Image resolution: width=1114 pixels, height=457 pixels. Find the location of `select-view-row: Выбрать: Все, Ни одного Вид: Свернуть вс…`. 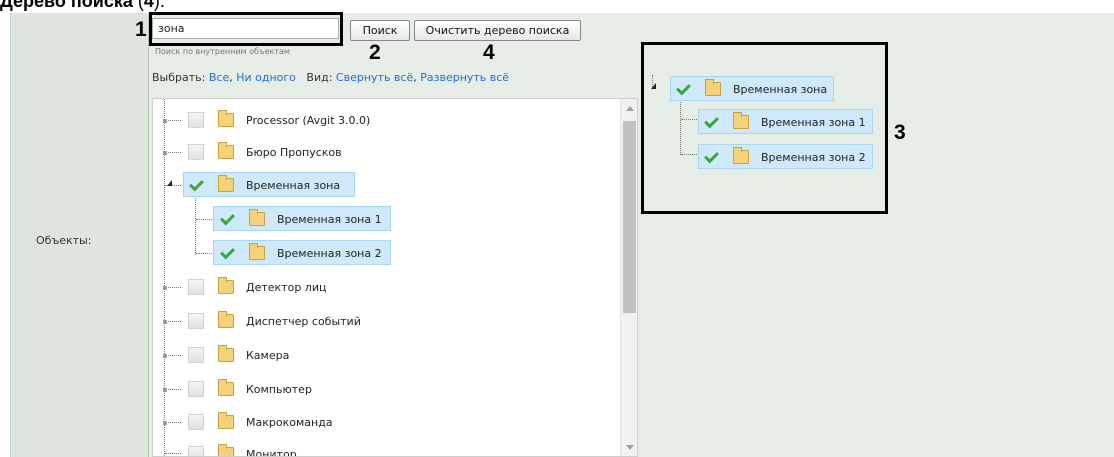

select-view-row: Выбрать: Все, Ни одного Вид: Свернуть вс… is located at coordinates (331, 77).